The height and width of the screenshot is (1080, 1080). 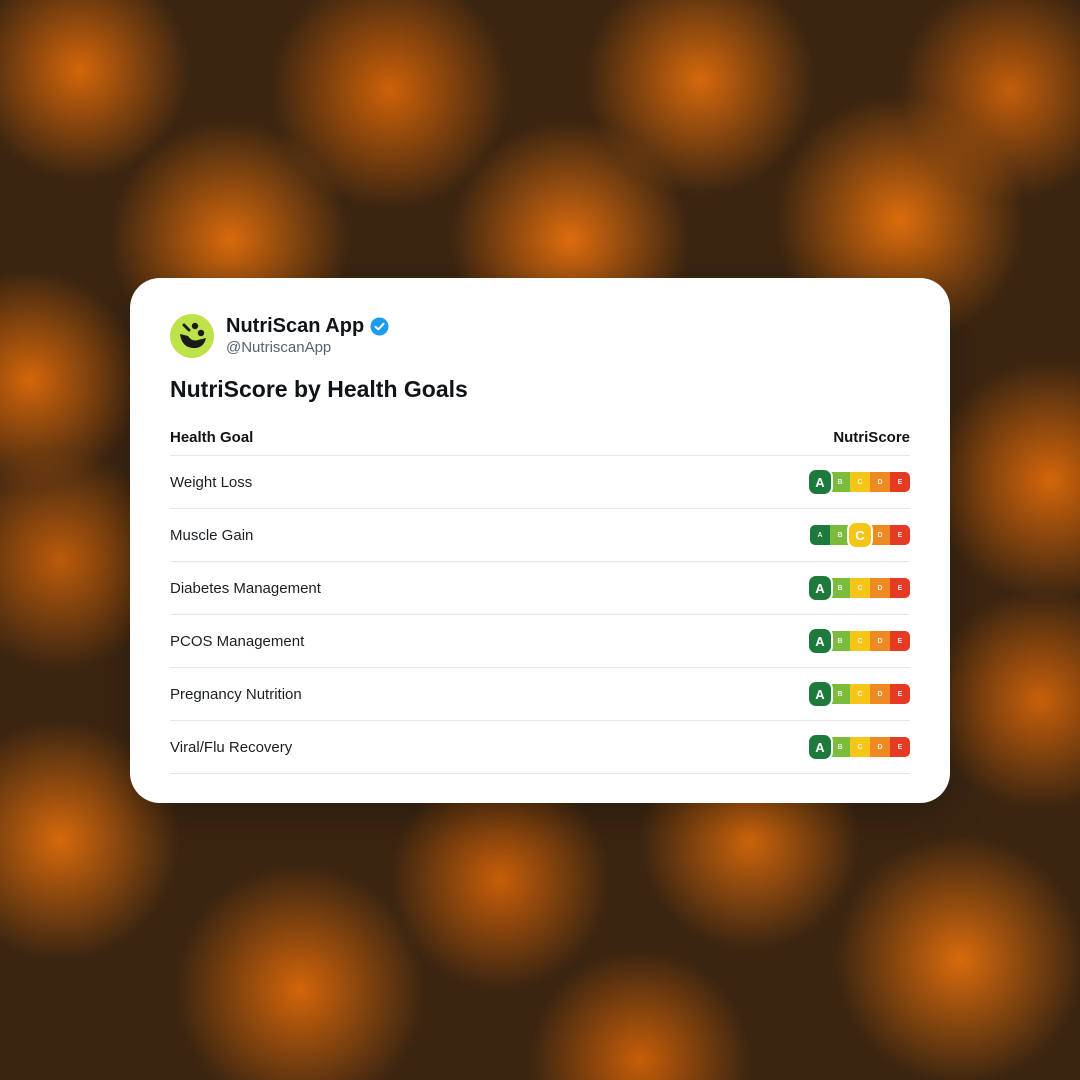 What do you see at coordinates (393, 535) in the screenshot?
I see `health-goal-label: Muscle Gain` at bounding box center [393, 535].